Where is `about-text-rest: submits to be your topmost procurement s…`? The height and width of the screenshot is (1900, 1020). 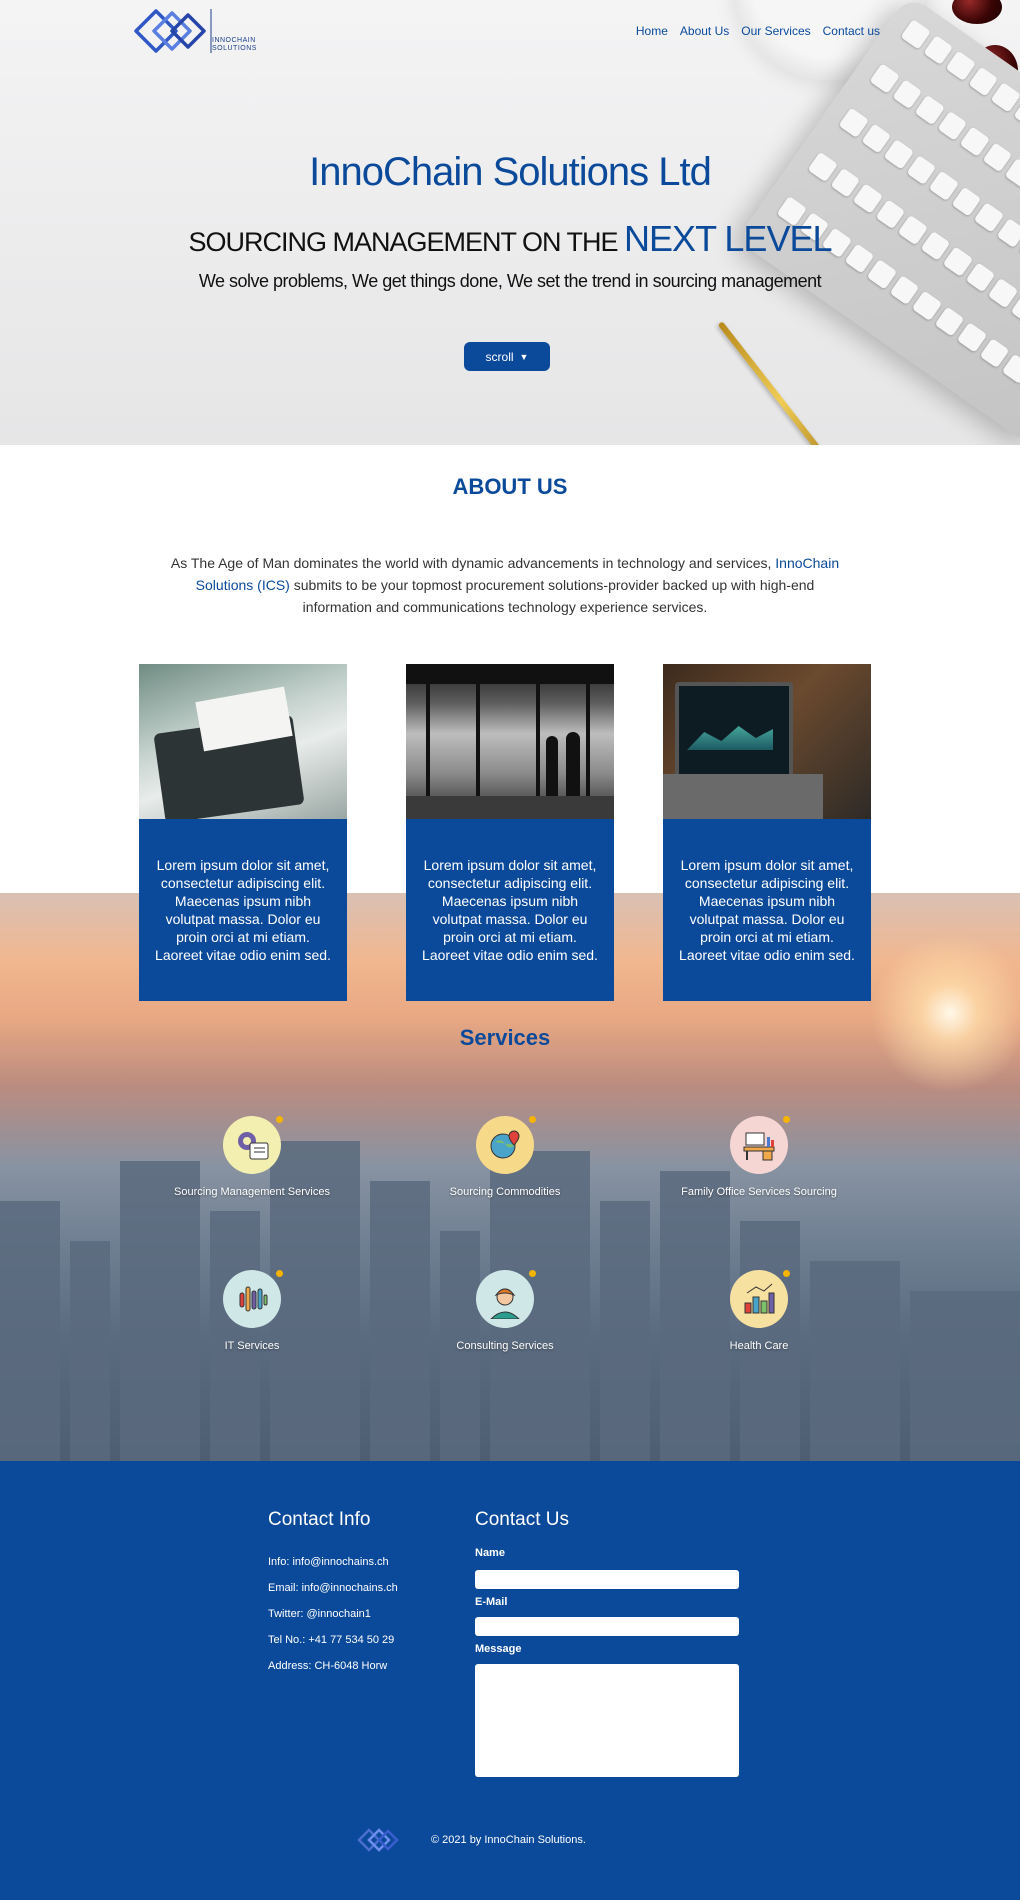
about-text-rest: submits to be your topmost procurement s… is located at coordinates (552, 596).